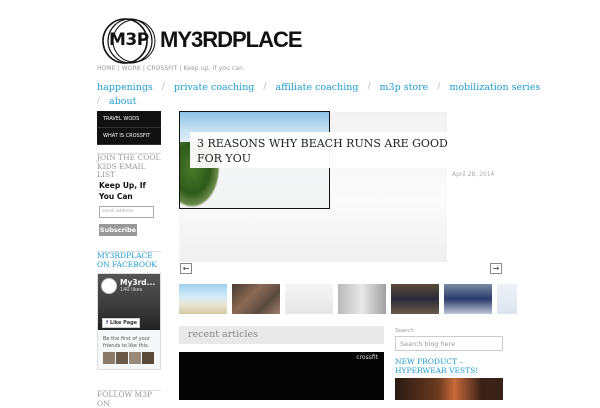  Describe the element at coordinates (214, 87) in the screenshot. I see `nav-item-private-coaching: private coaching` at that location.